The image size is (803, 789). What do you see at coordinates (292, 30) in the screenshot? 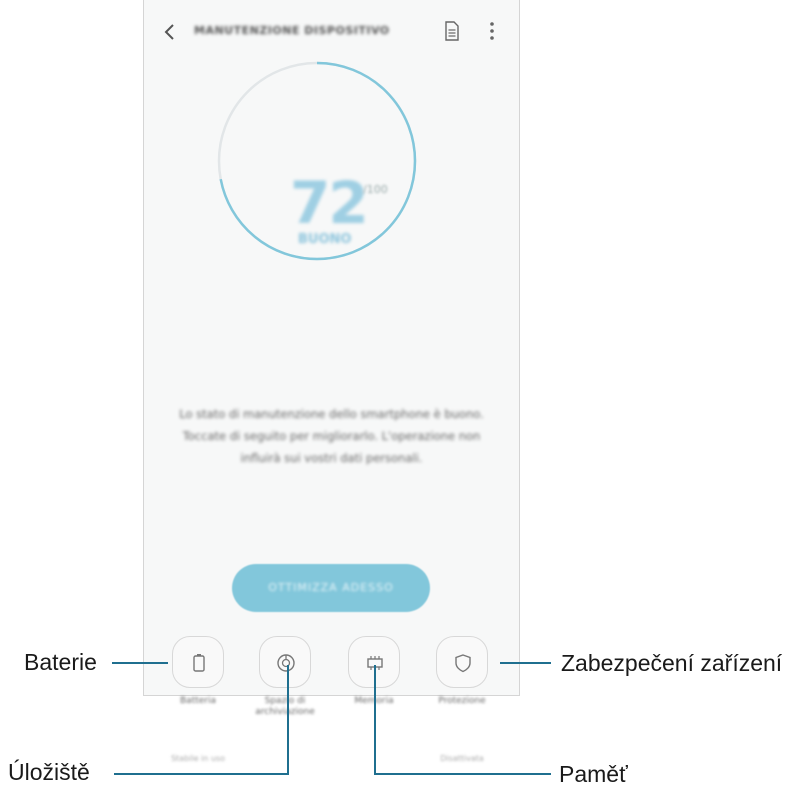
I see `screen-title: MANUTENZIONE DISPOSITIVO` at bounding box center [292, 30].